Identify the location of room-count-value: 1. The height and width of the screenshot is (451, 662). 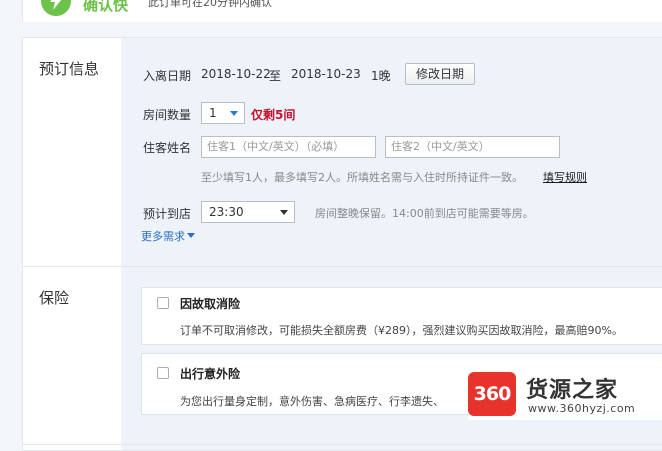
(213, 113).